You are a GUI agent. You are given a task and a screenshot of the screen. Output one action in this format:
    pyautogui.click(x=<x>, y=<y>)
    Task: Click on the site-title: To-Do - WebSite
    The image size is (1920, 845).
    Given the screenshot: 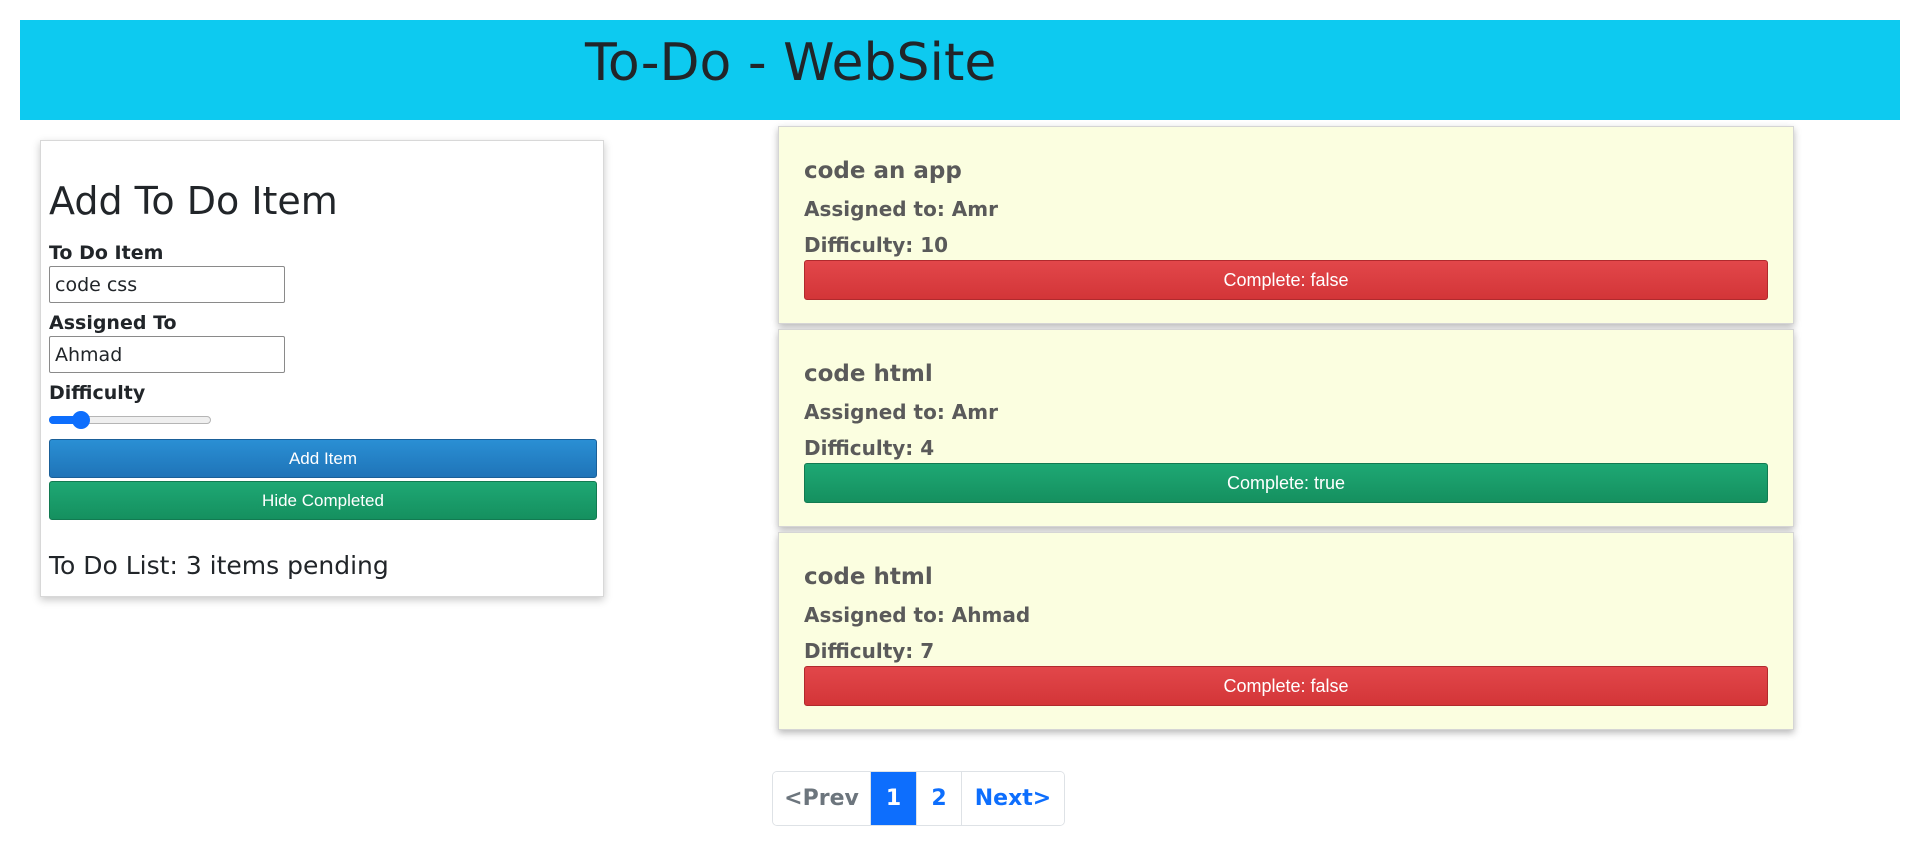 What is the action you would take?
    pyautogui.click(x=791, y=63)
    